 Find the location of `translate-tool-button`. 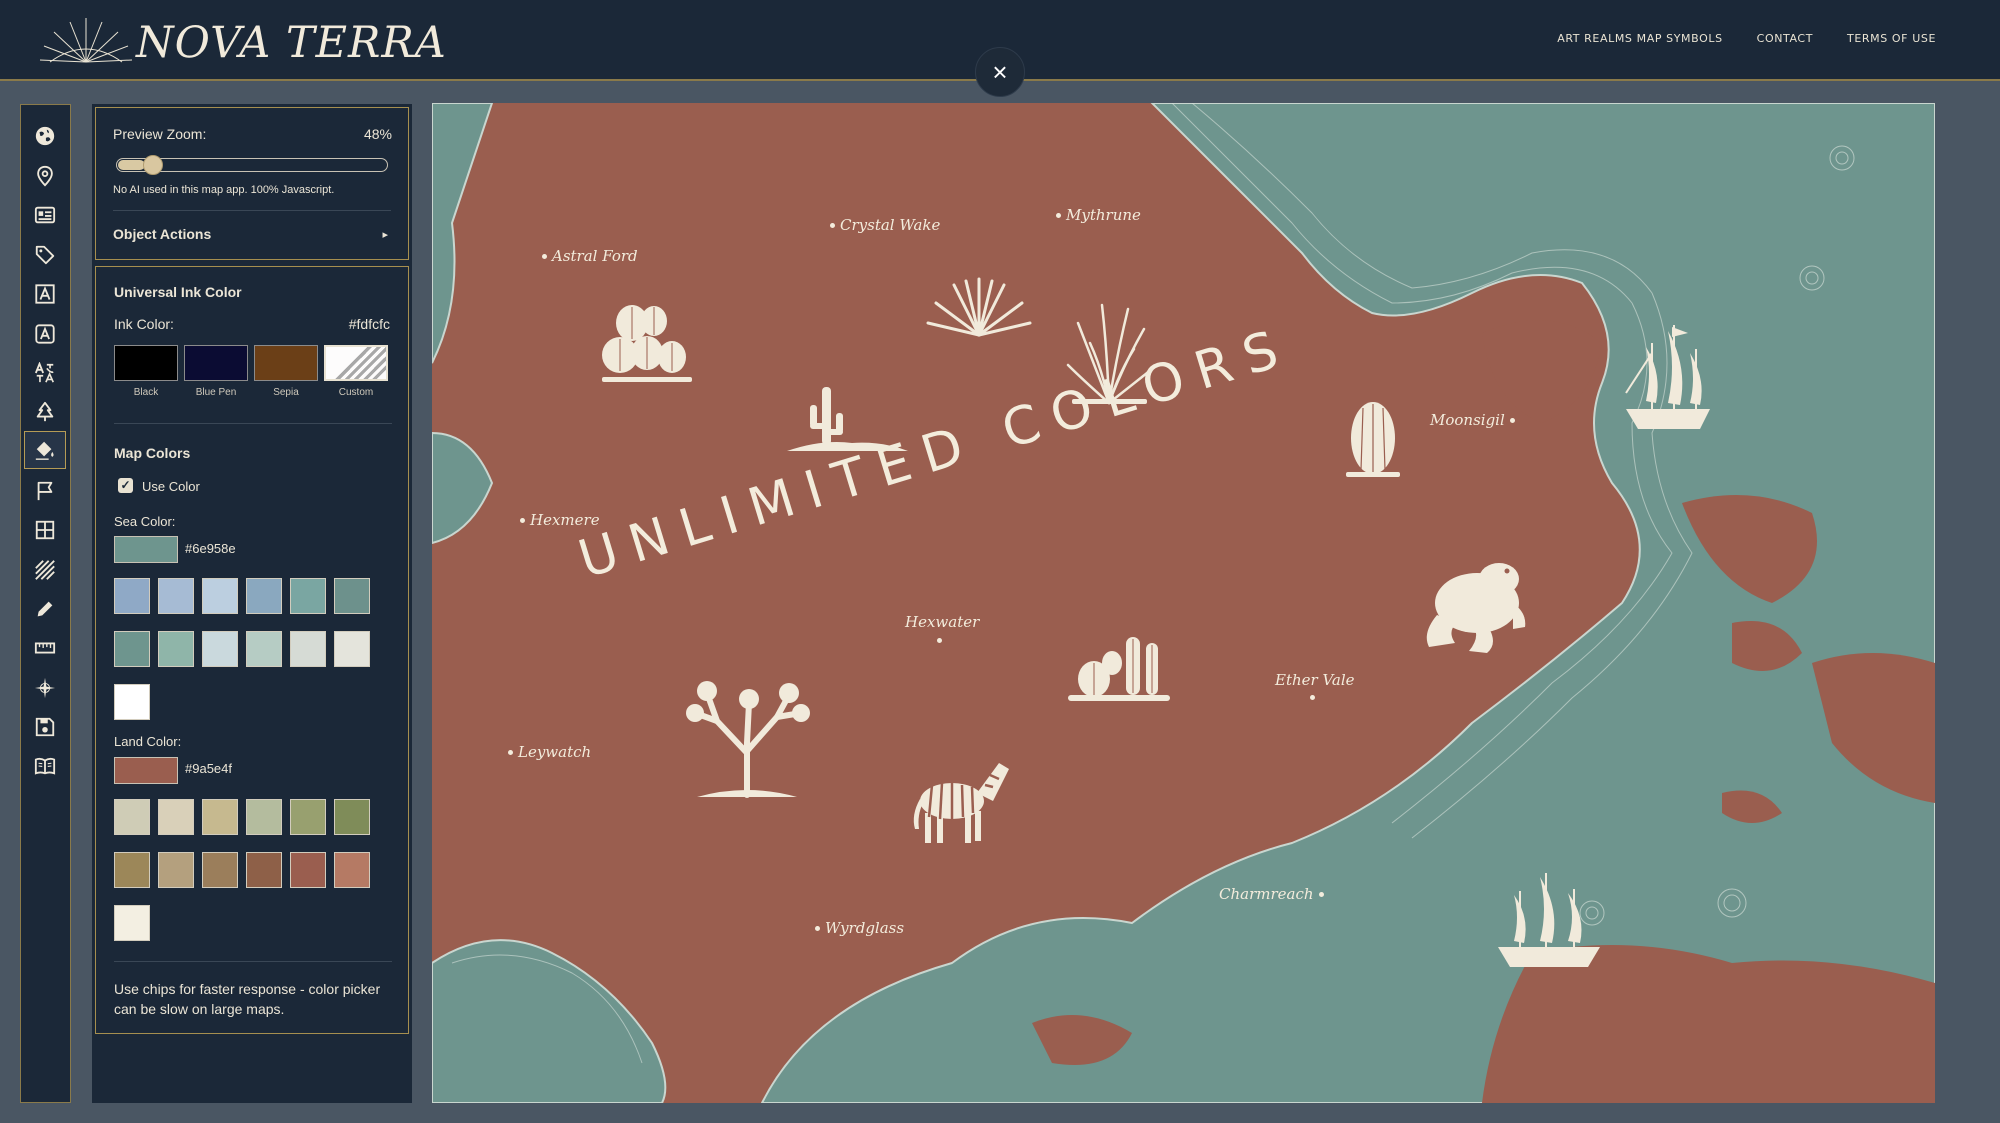

translate-tool-button is located at coordinates (45, 373).